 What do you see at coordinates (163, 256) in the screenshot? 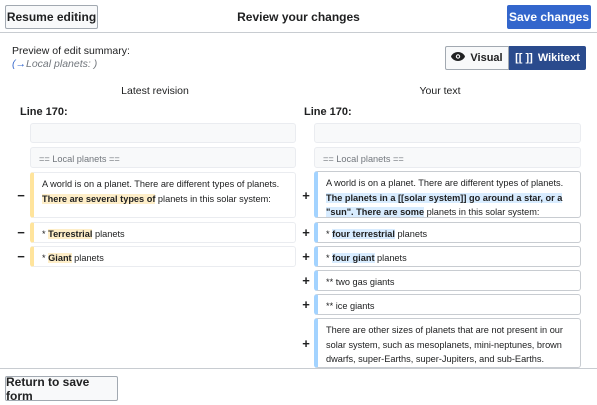
I see `removed-list-item: * Giant planets` at bounding box center [163, 256].